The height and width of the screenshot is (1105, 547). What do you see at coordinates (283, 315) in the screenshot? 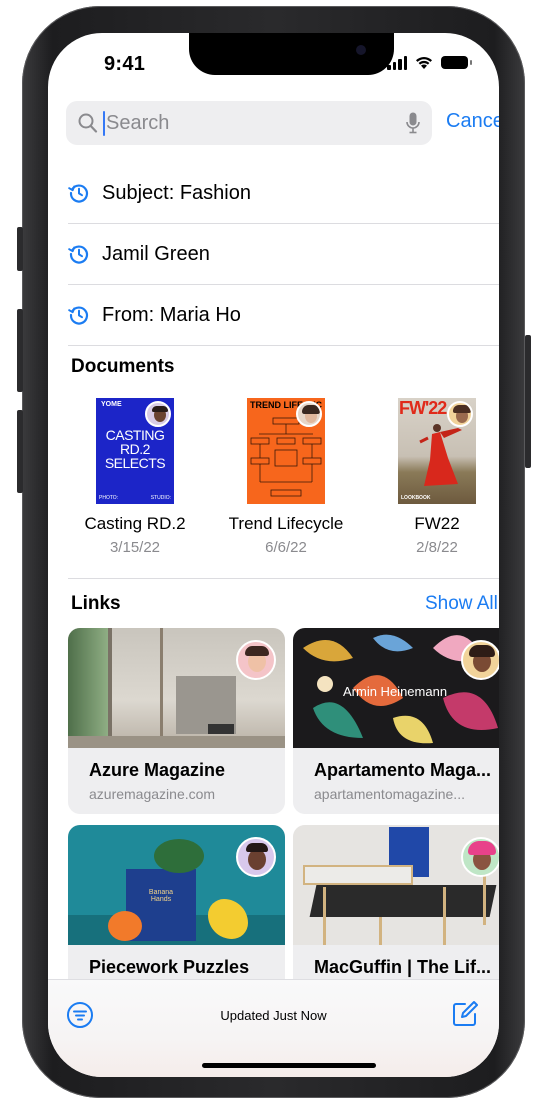
I see `recent-search-item: From: Maria Ho` at bounding box center [283, 315].